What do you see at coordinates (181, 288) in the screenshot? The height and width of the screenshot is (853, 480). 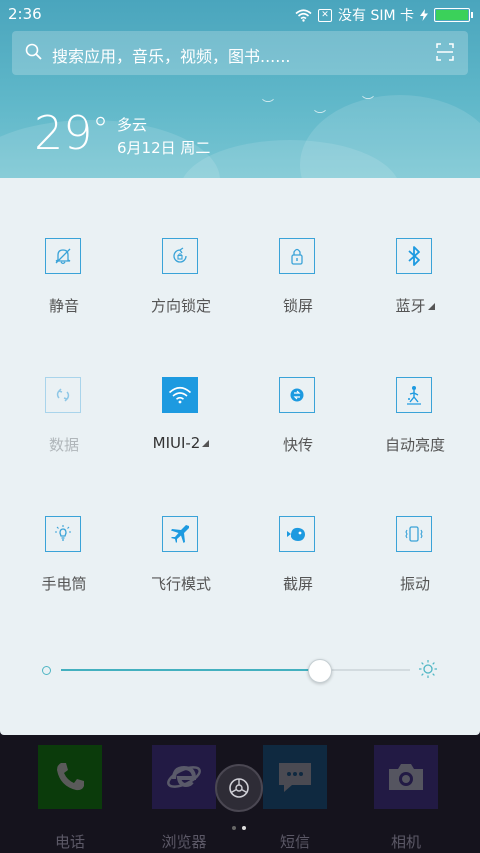 I see `toggle-rotation-lock: 方向锁定` at bounding box center [181, 288].